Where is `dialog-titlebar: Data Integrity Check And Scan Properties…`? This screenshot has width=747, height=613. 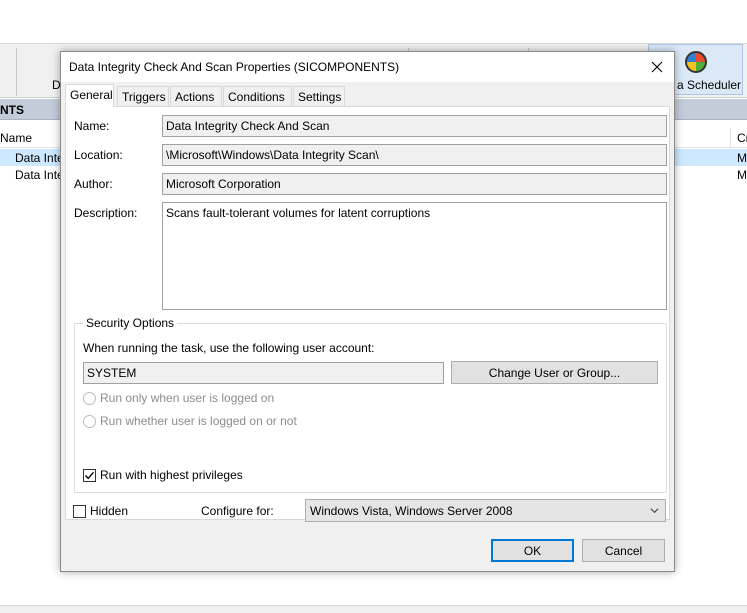
dialog-titlebar: Data Integrity Check And Scan Properties… is located at coordinates (367, 67).